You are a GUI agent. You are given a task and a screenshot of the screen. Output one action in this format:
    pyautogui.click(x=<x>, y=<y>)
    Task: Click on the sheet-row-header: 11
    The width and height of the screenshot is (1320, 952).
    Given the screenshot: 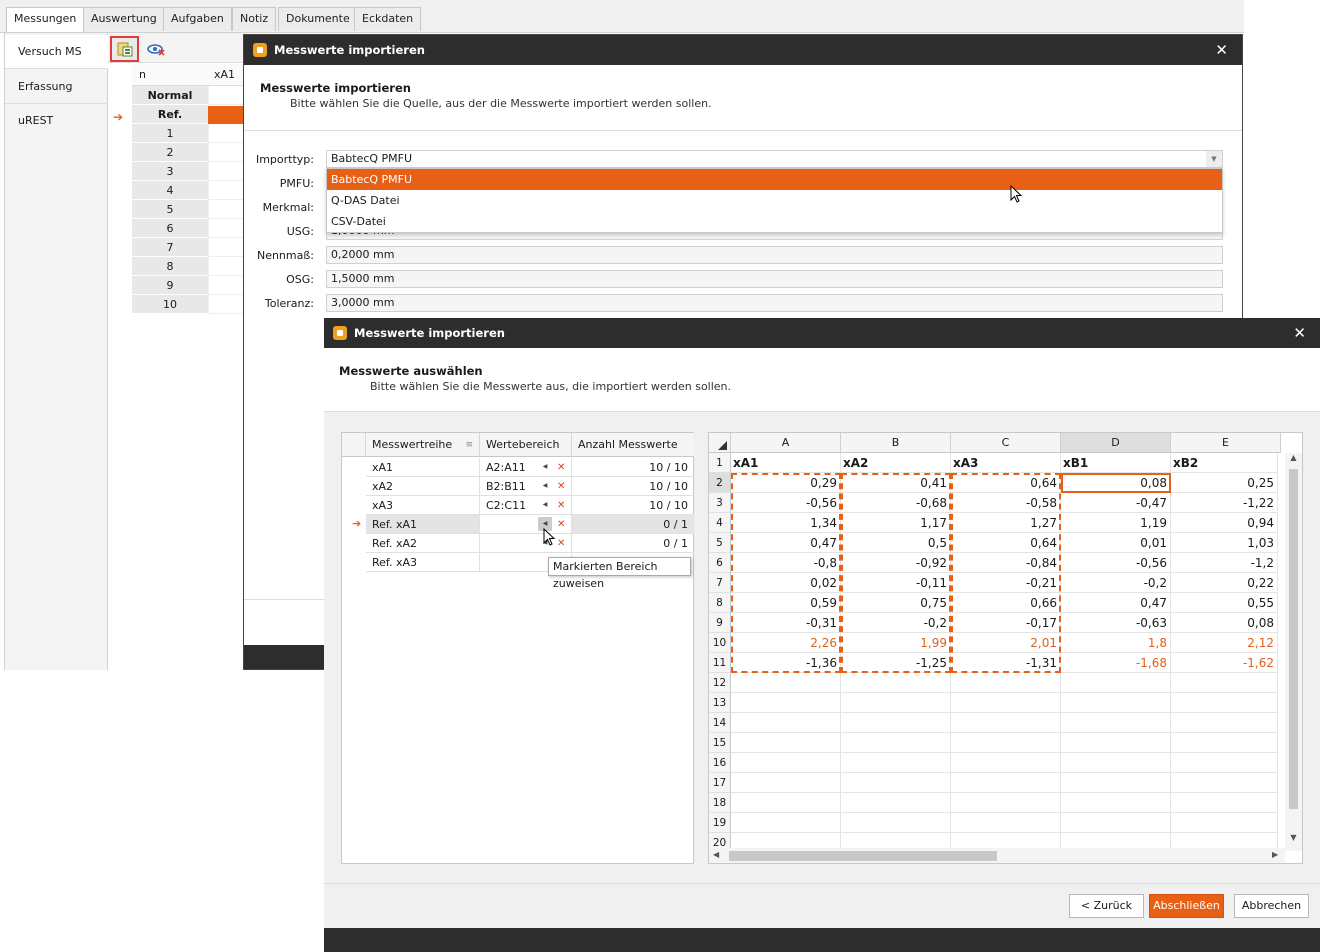 What is the action you would take?
    pyautogui.click(x=720, y=663)
    